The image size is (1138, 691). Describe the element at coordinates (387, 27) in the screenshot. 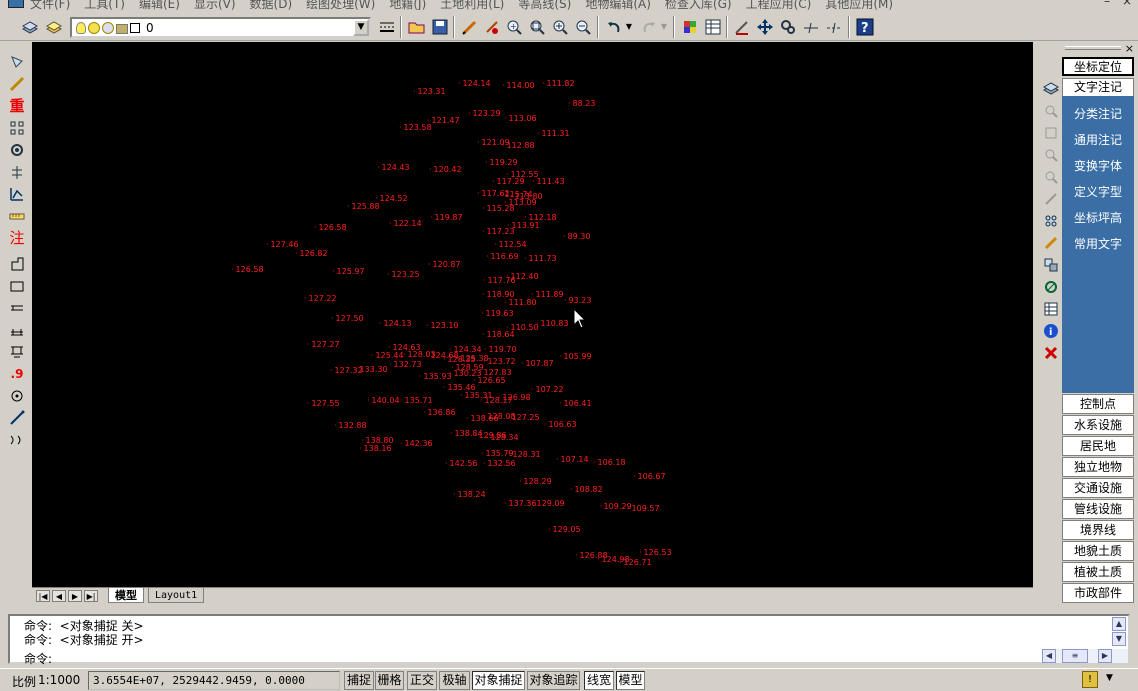

I see `linetype-icon` at that location.